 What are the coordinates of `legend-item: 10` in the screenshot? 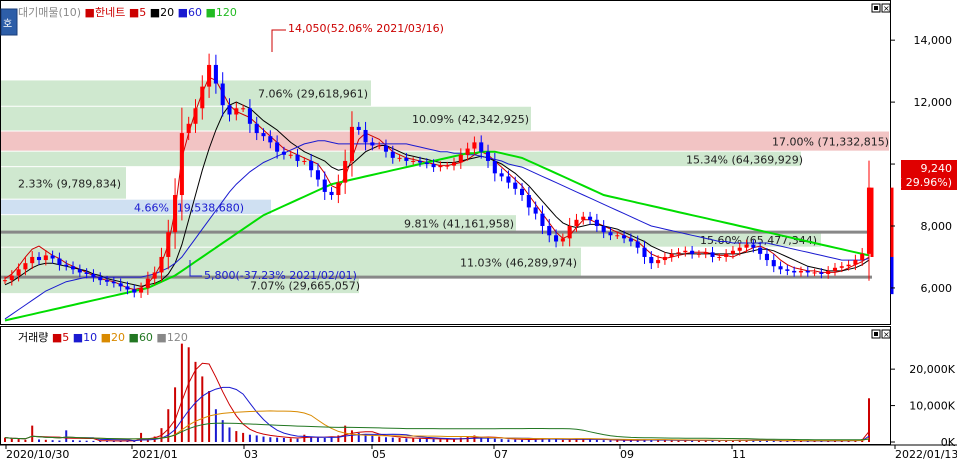 It's located at (90, 337).